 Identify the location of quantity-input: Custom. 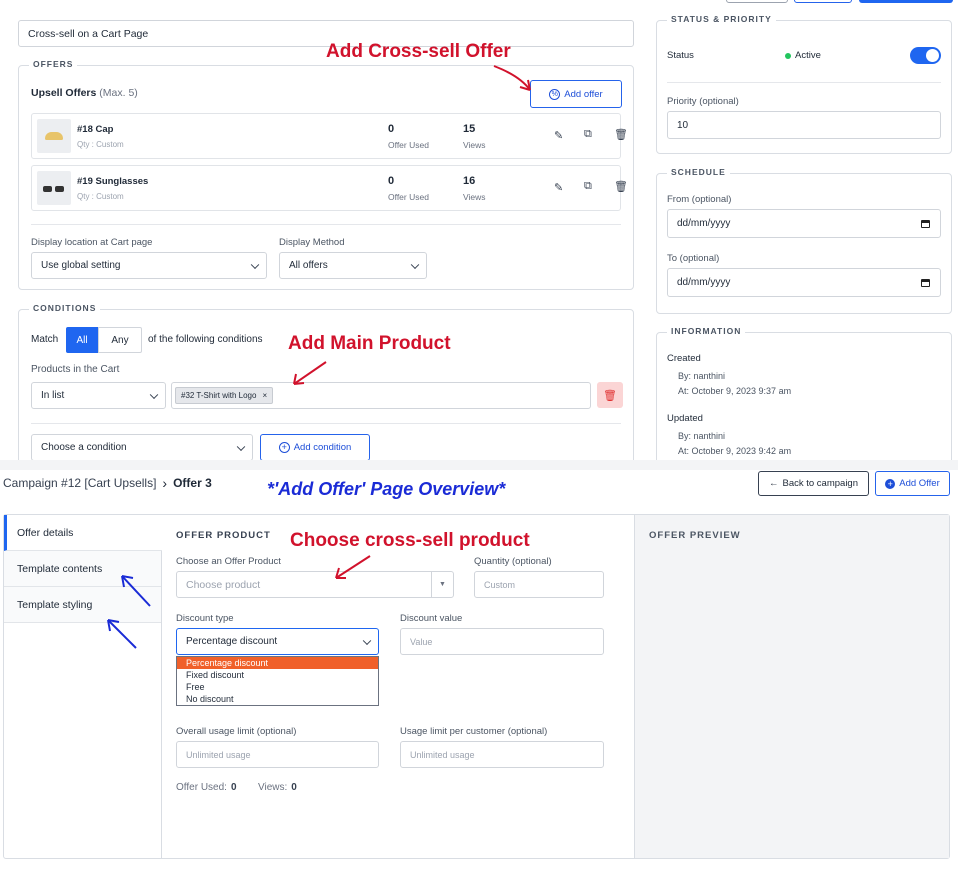
(539, 584).